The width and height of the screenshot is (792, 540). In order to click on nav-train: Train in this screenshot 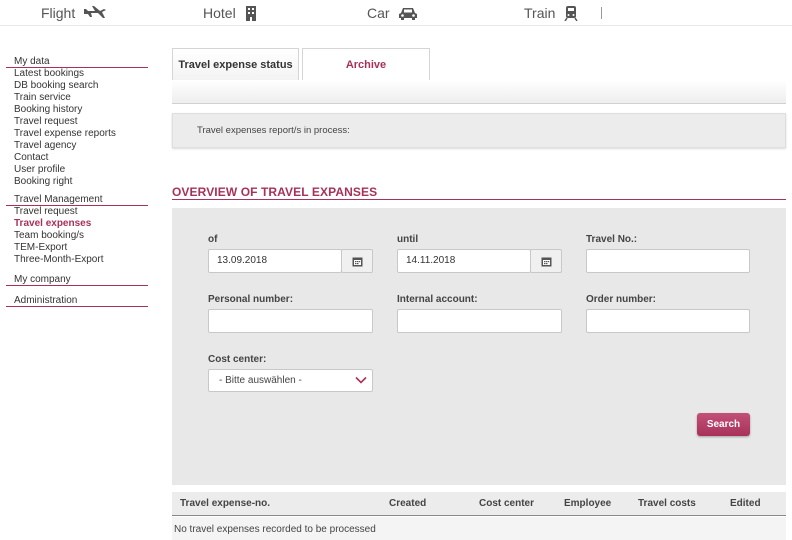, I will do `click(551, 13)`.